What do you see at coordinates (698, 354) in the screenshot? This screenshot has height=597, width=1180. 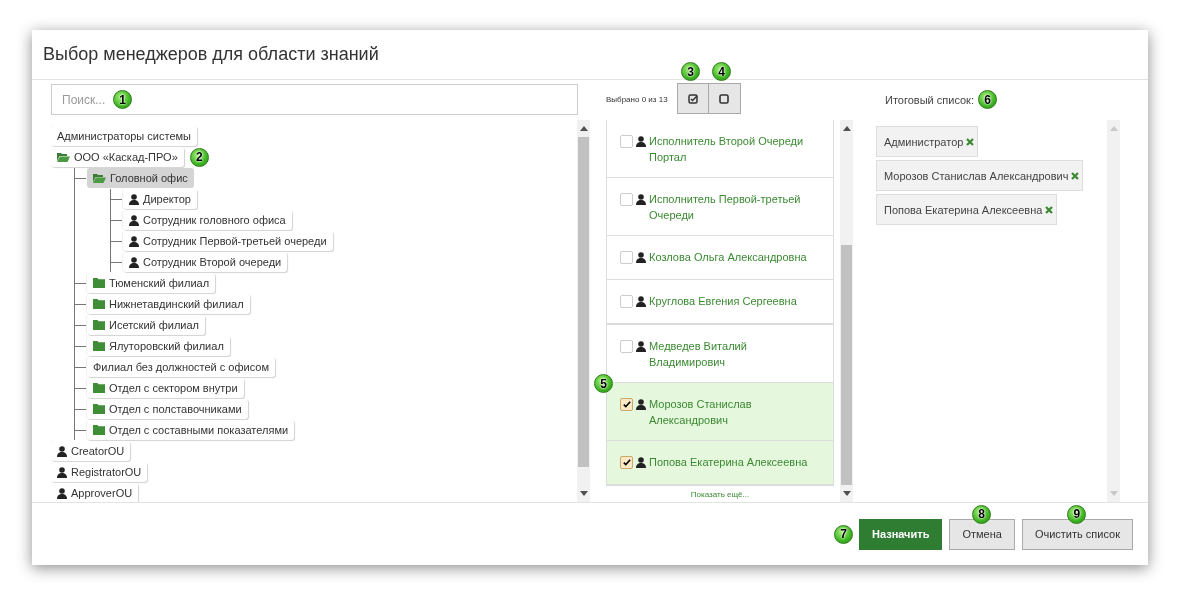 I see `person-name: Медведев Виталий Владимирович` at bounding box center [698, 354].